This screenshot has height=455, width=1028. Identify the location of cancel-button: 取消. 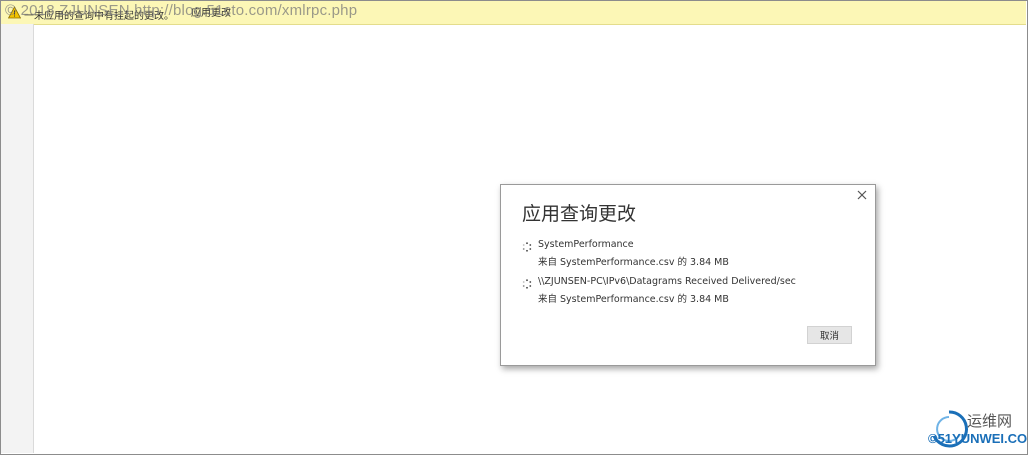
(829, 335).